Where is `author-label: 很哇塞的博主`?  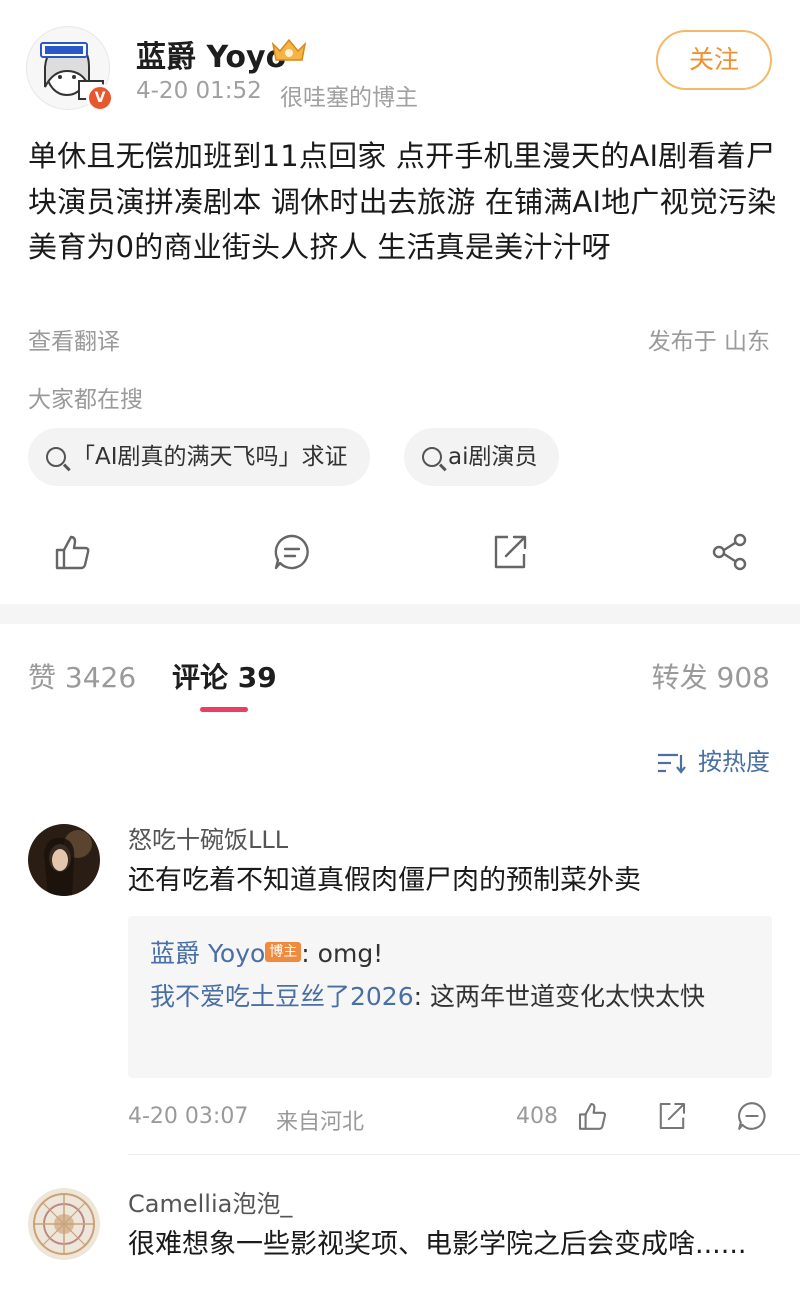
author-label: 很哇塞的博主 is located at coordinates (349, 98).